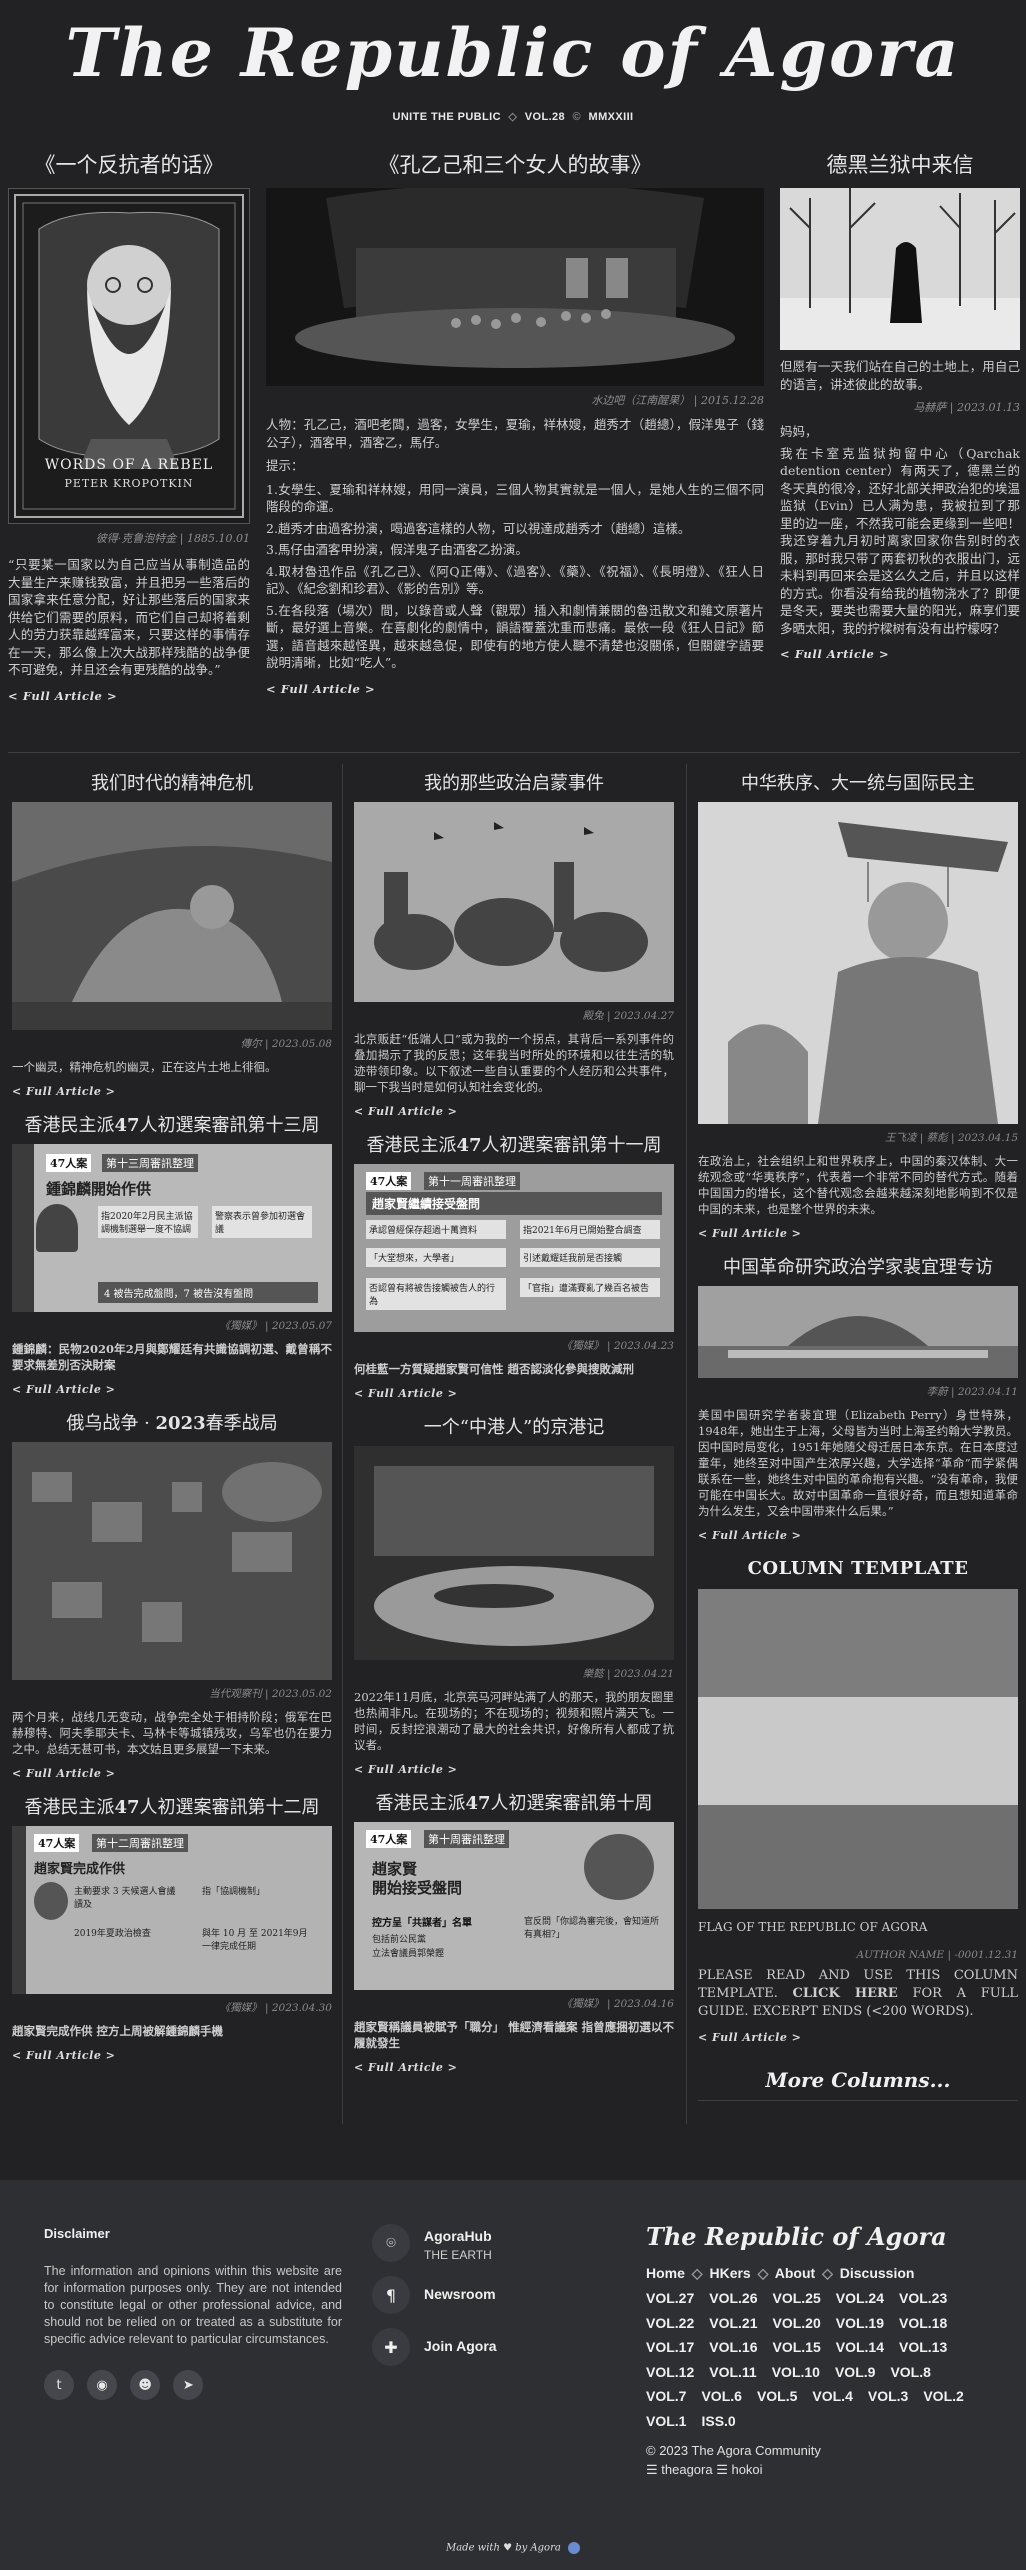 This screenshot has width=1026, height=2570. I want to click on article-caption: 樂懿 | 2023.04.21, so click(628, 1674).